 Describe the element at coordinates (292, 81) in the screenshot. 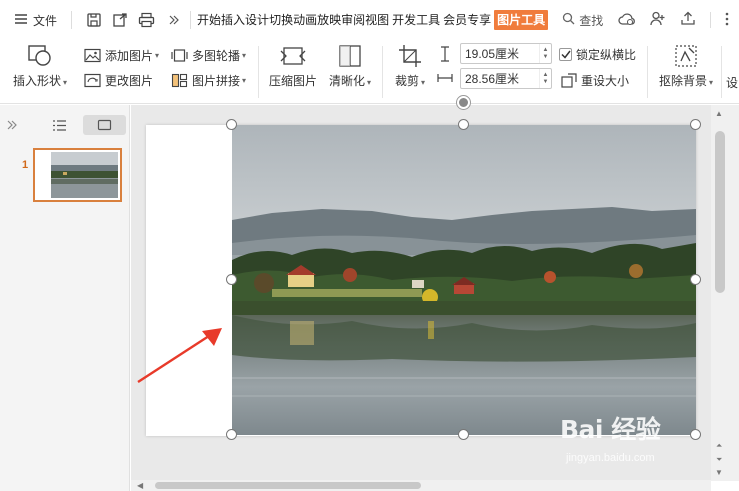

I see `compress-picture-label: 压缩图片` at that location.